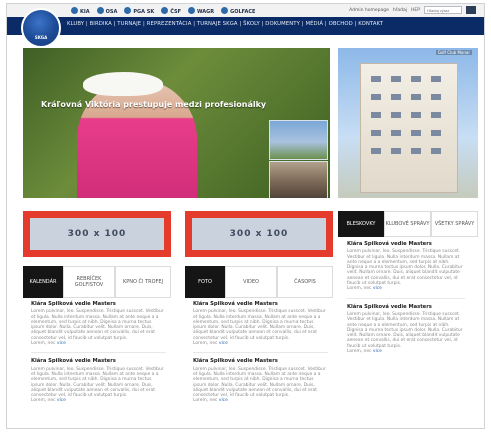  Describe the element at coordinates (169, 24) in the screenshot. I see `nav-item: REPREZENTÁCIA` at that location.